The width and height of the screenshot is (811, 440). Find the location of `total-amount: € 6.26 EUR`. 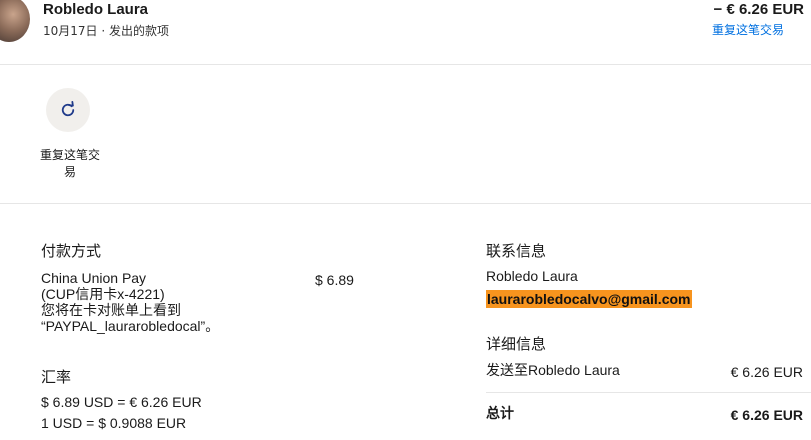

total-amount: € 6.26 EUR is located at coordinates (766, 415).